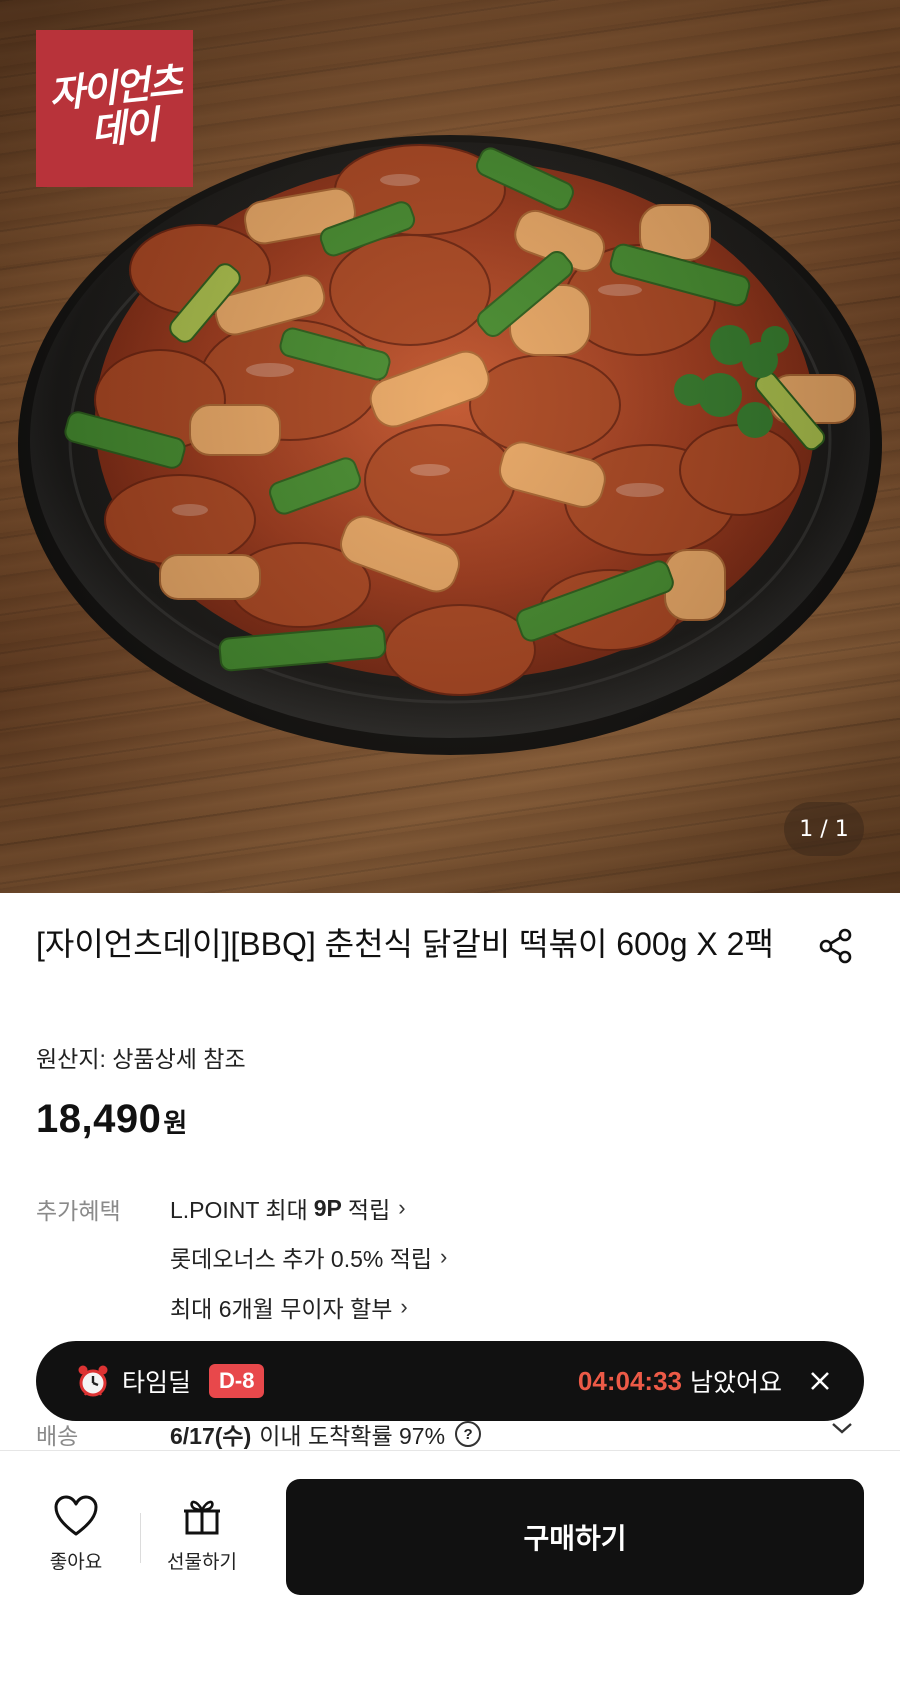  What do you see at coordinates (281, 1309) in the screenshot?
I see `benefit-installment-text: 최대 6개월 무이자 할부` at bounding box center [281, 1309].